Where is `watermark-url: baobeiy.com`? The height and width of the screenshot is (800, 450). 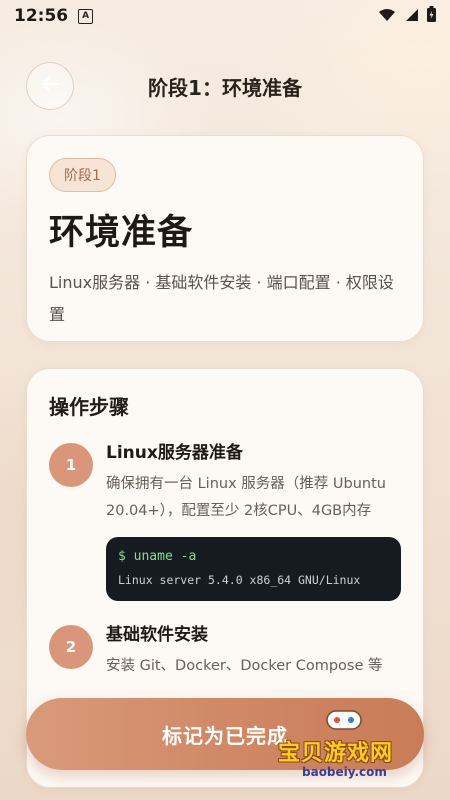 watermark-url: baobeiy.com is located at coordinates (344, 772).